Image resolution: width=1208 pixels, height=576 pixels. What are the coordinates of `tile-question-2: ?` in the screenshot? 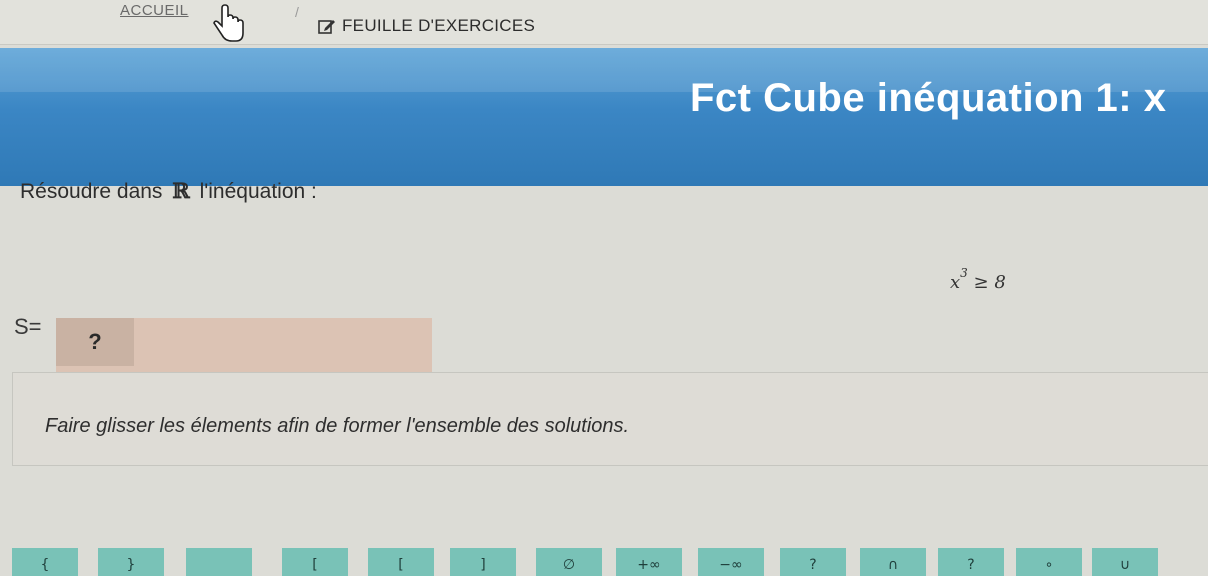 It's located at (971, 562).